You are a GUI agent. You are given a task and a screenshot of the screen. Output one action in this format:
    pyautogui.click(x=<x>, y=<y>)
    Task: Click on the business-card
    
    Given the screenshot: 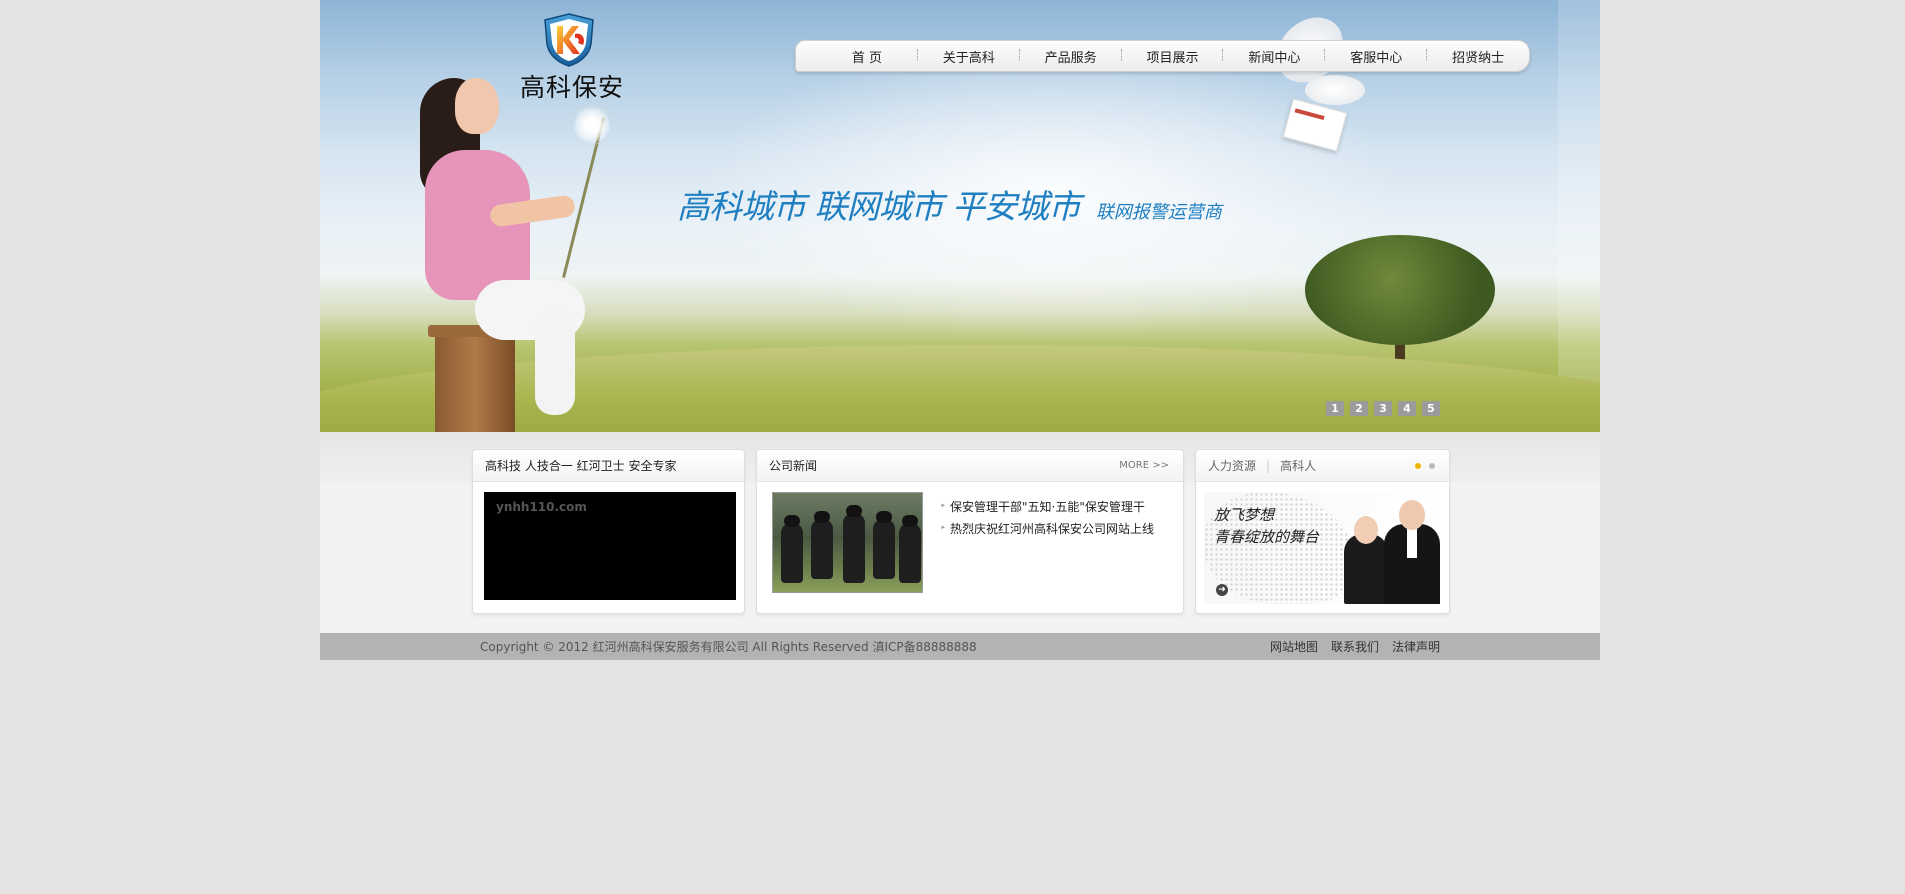 What is the action you would take?
    pyautogui.click(x=1315, y=125)
    